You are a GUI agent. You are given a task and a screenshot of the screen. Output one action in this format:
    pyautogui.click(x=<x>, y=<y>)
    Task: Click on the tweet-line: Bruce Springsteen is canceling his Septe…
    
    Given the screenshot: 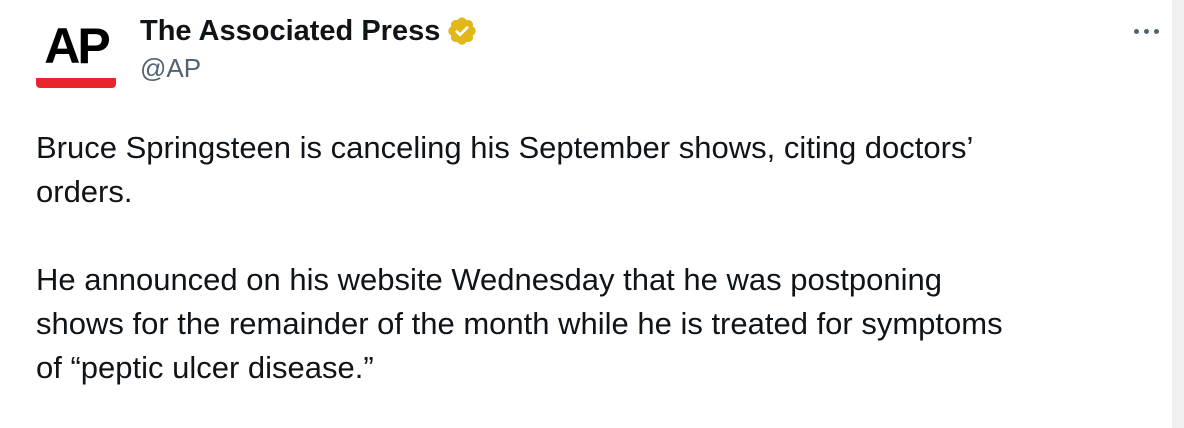 What is the action you would take?
    pyautogui.click(x=505, y=147)
    